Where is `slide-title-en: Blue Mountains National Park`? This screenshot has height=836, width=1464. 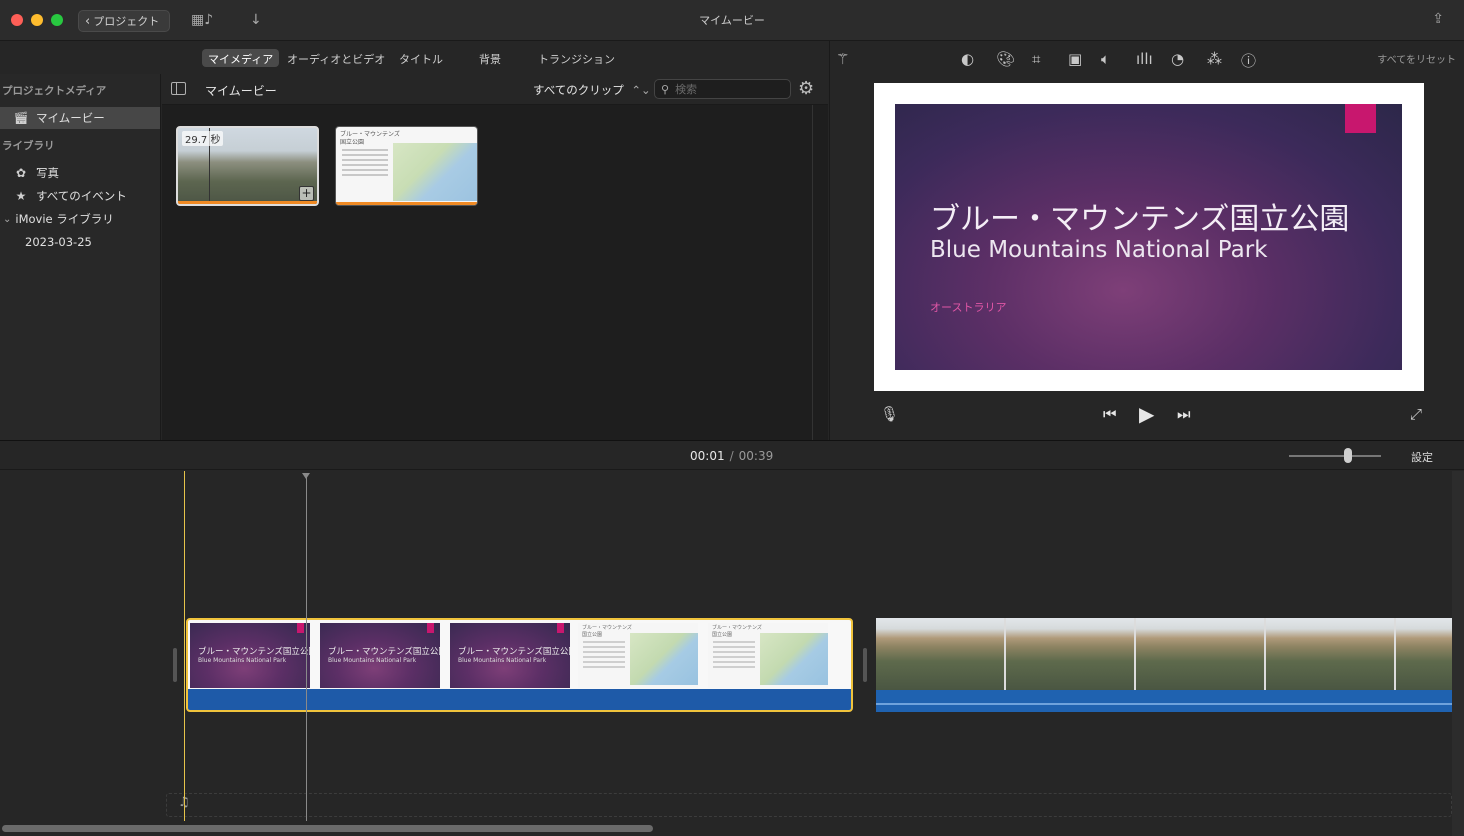
slide-title-en: Blue Mountains National Park is located at coordinates (1099, 250).